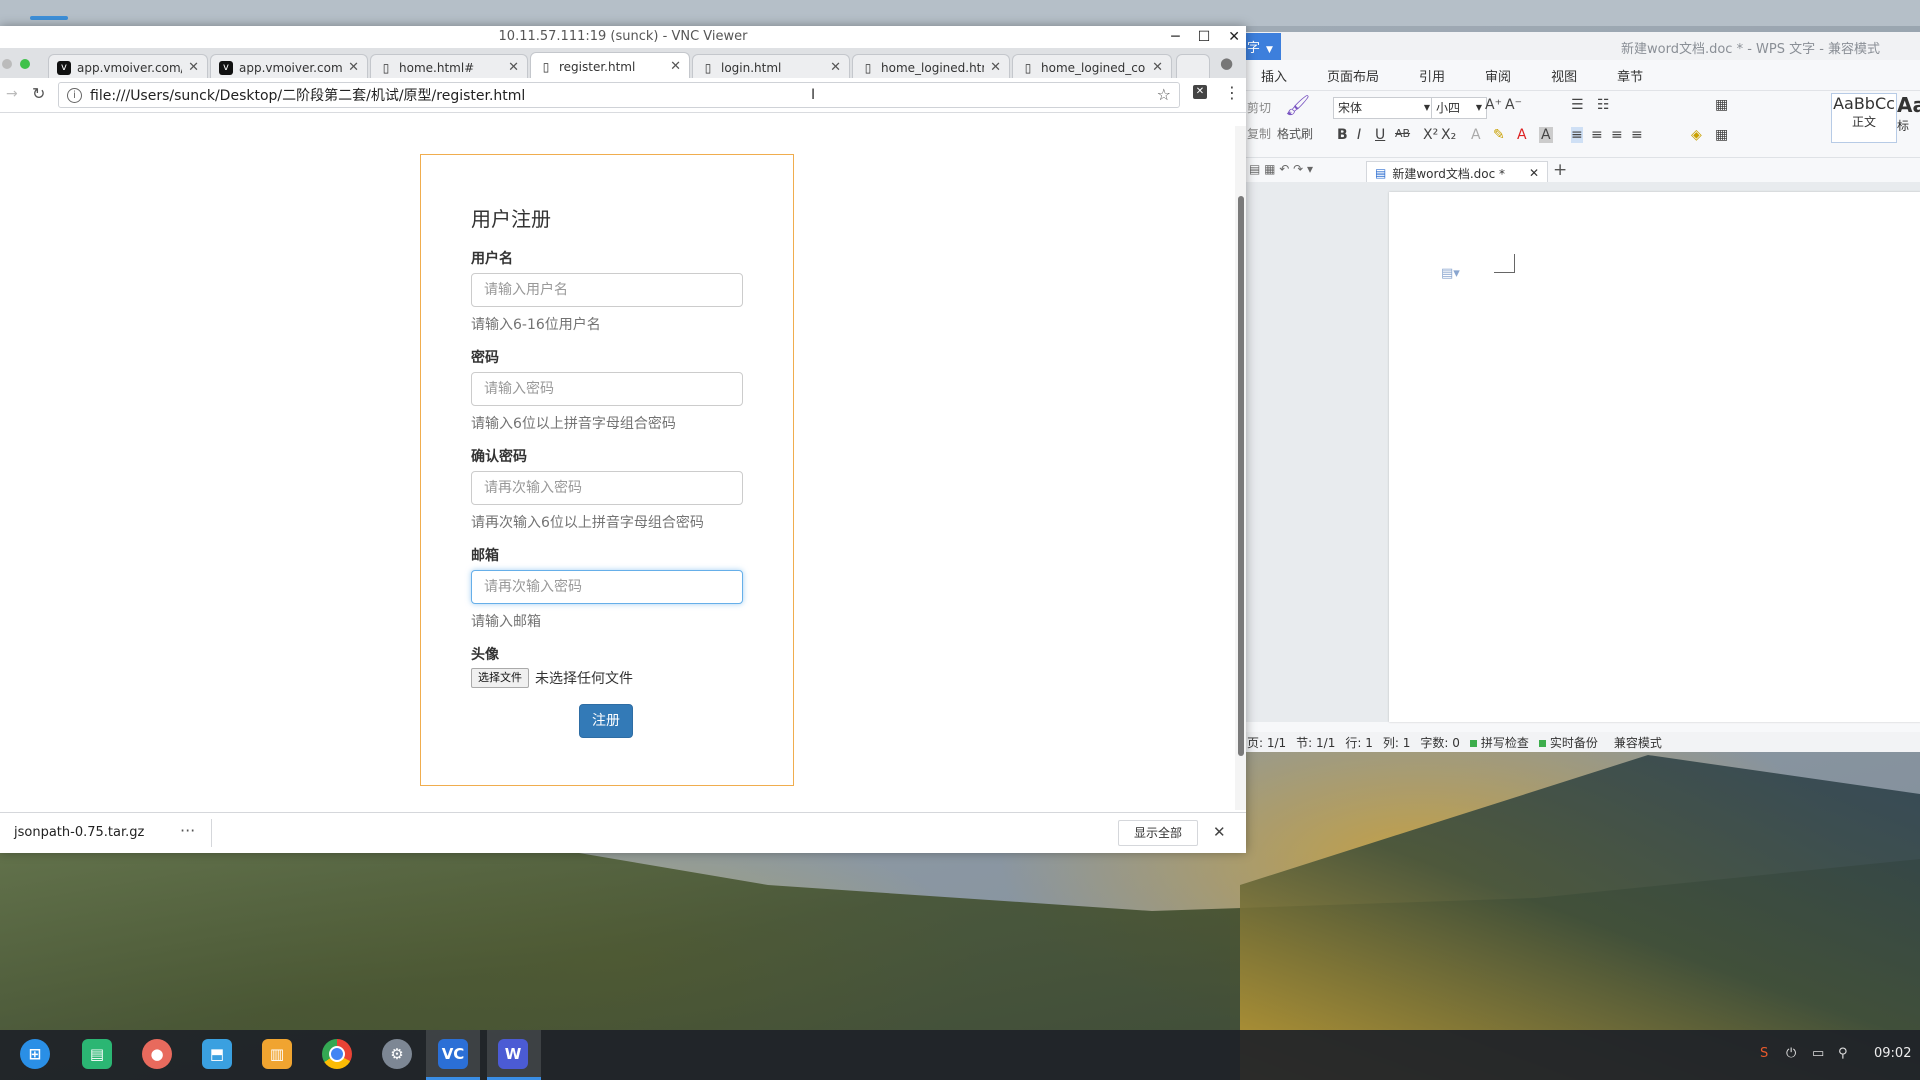 The width and height of the screenshot is (1920, 1080). What do you see at coordinates (1450, 273) in the screenshot?
I see `paste-options-icon: ▤▾` at bounding box center [1450, 273].